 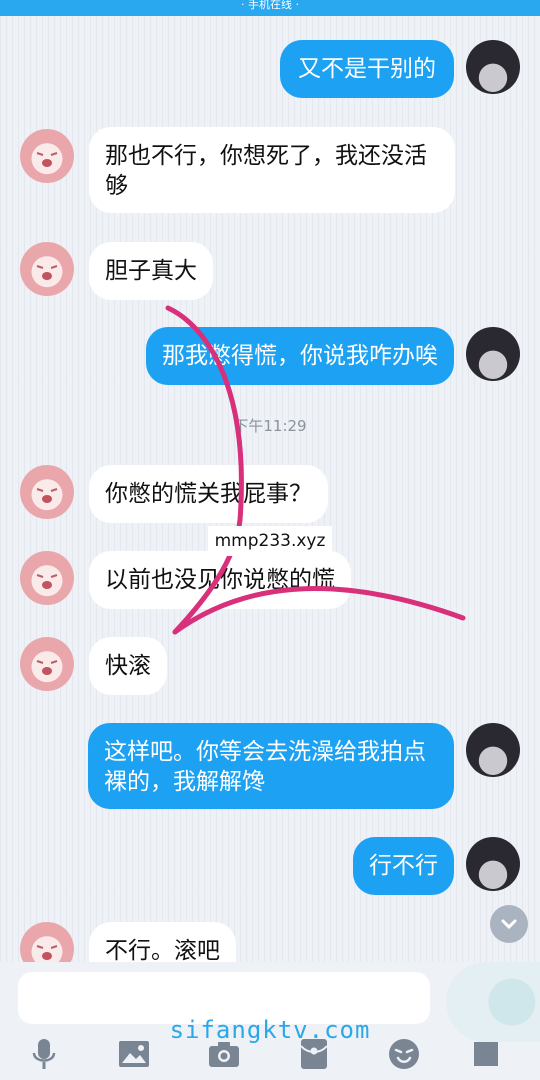 I want to click on status-text: · 手机在线 ·, so click(x=270, y=5).